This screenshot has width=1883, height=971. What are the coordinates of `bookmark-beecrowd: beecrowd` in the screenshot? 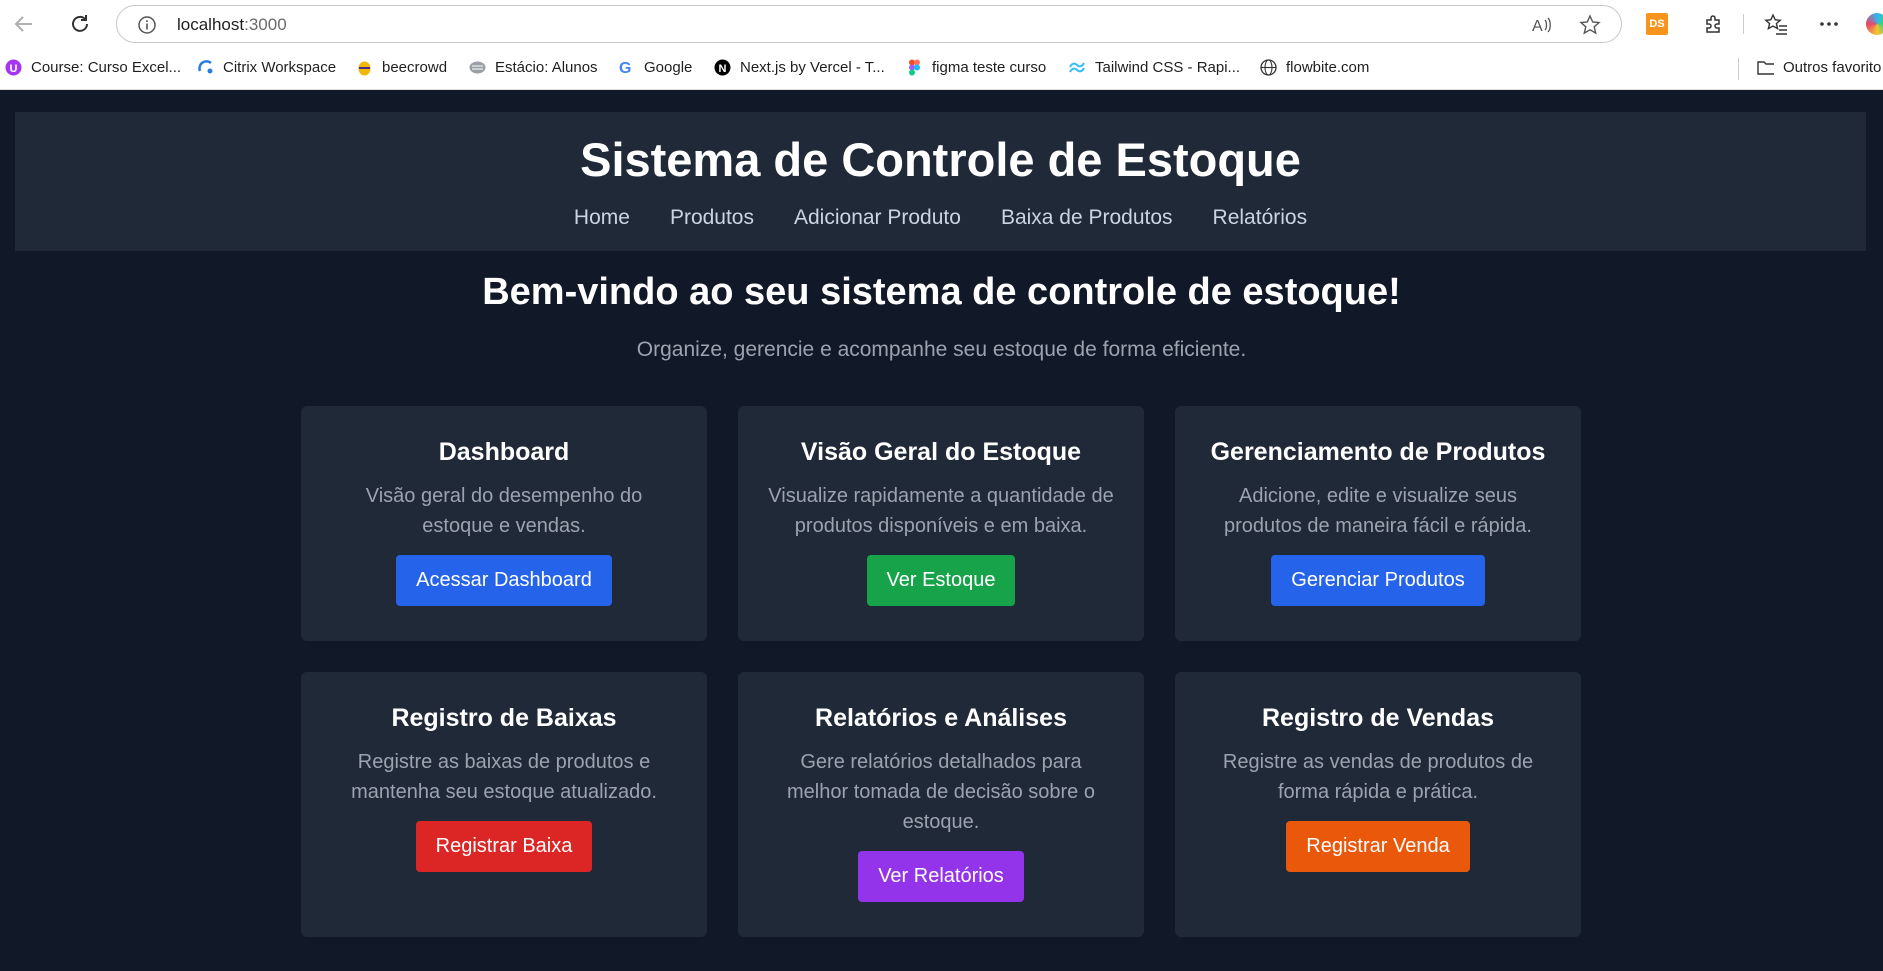 It's located at (401, 67).